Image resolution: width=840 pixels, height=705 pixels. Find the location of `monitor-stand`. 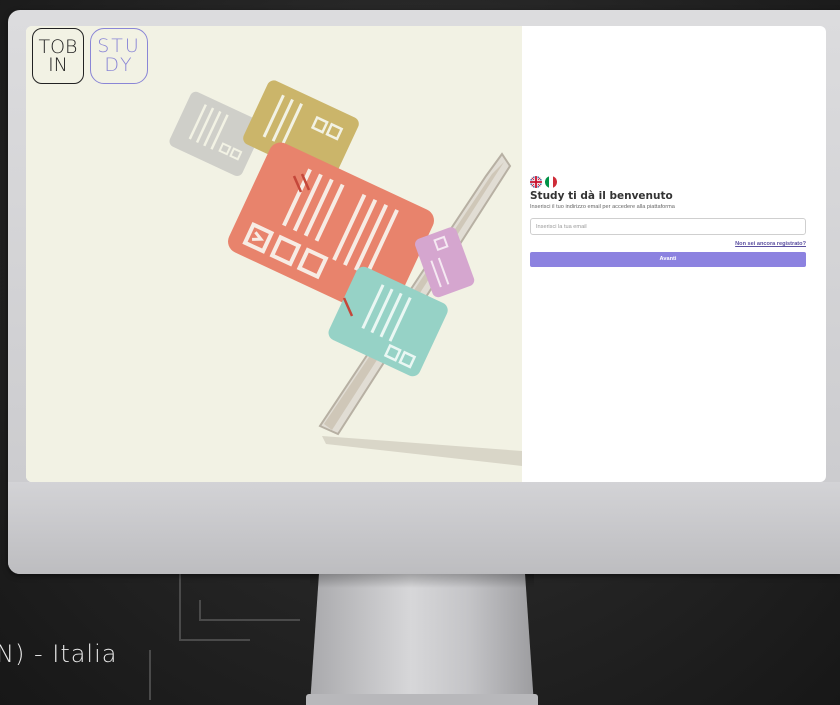

monitor-stand is located at coordinates (422, 639).